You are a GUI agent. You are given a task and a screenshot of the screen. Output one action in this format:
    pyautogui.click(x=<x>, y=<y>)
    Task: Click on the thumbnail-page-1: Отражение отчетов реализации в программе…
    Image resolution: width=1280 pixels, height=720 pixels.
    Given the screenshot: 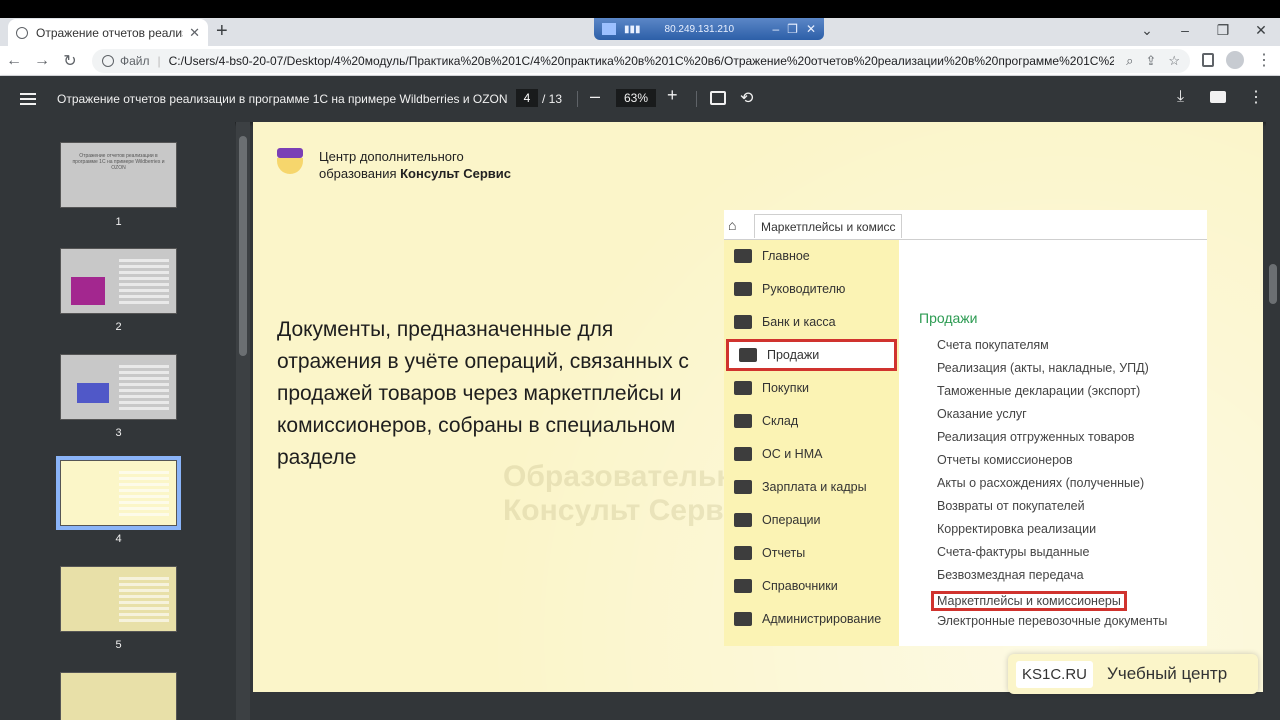 What is the action you would take?
    pyautogui.click(x=118, y=175)
    